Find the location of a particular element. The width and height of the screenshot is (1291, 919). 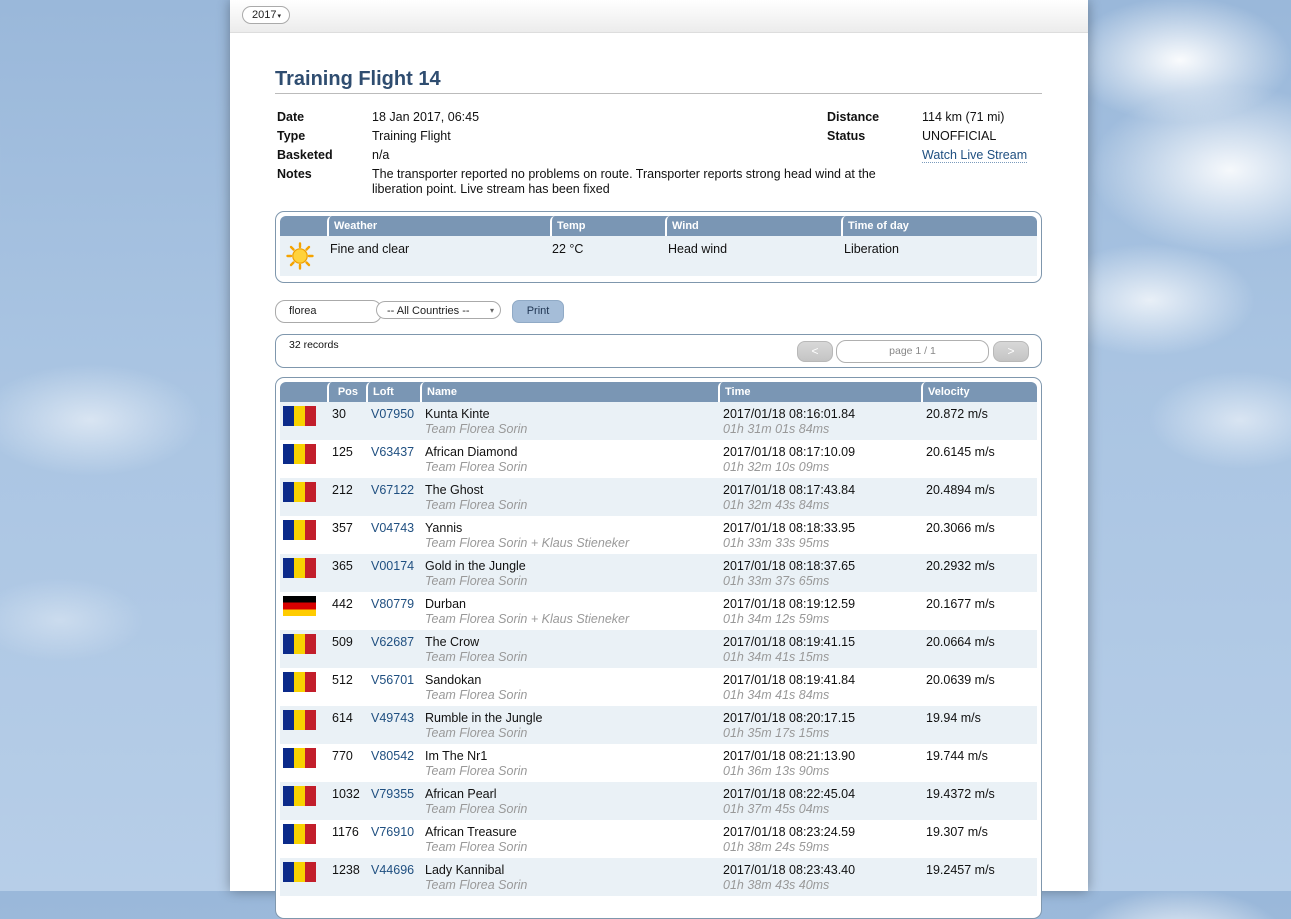

time-of-day-col-header: Time of day is located at coordinates (939, 226).